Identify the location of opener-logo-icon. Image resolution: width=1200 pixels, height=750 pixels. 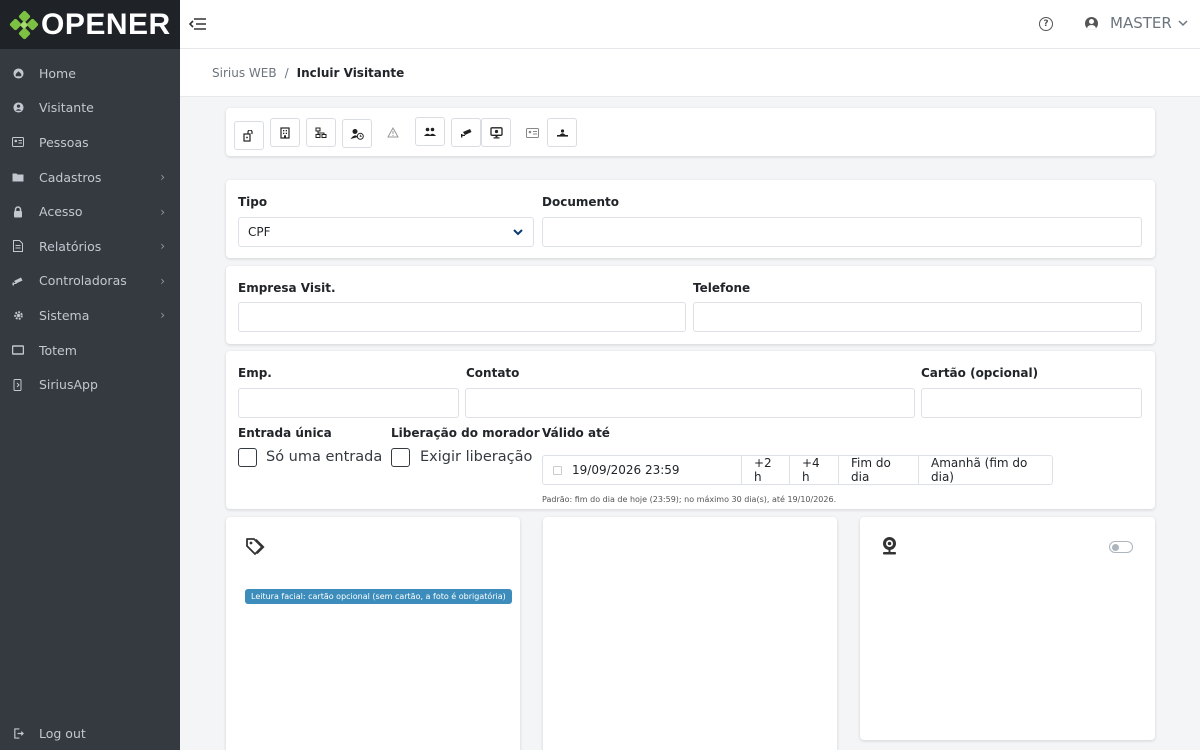
(24, 24).